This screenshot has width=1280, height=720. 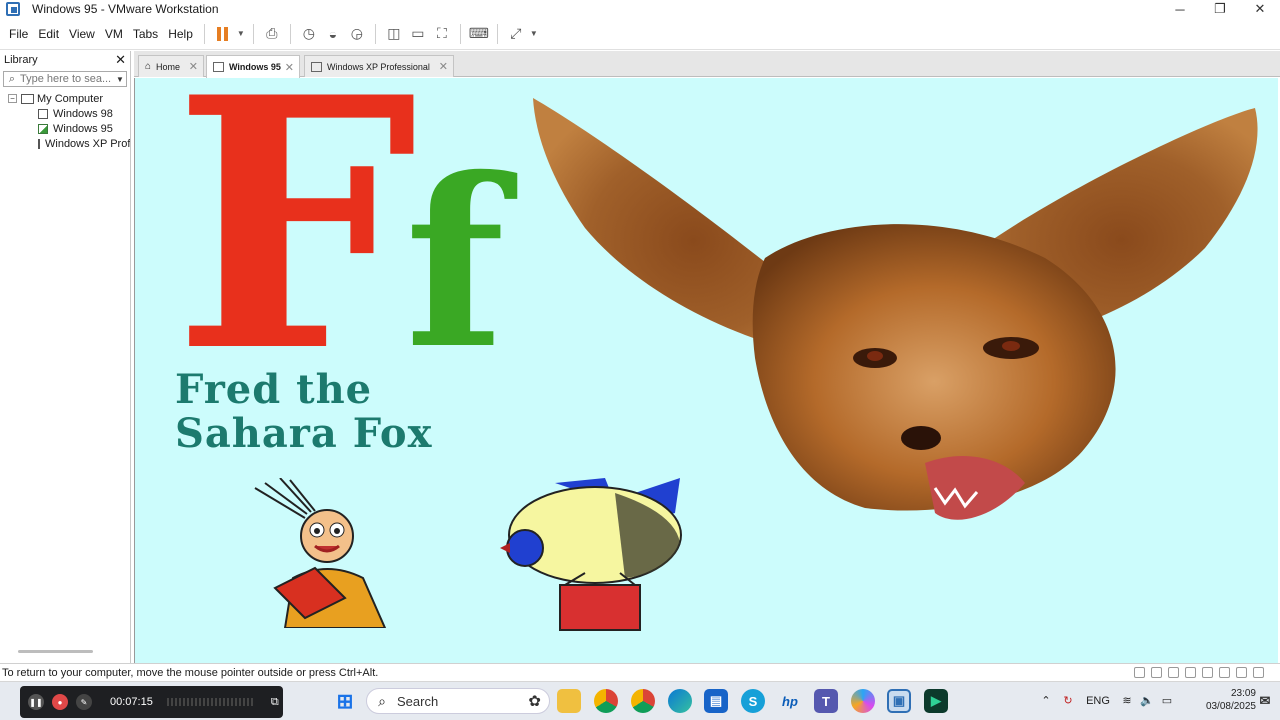 What do you see at coordinates (1207, 672) in the screenshot?
I see `network-icon` at bounding box center [1207, 672].